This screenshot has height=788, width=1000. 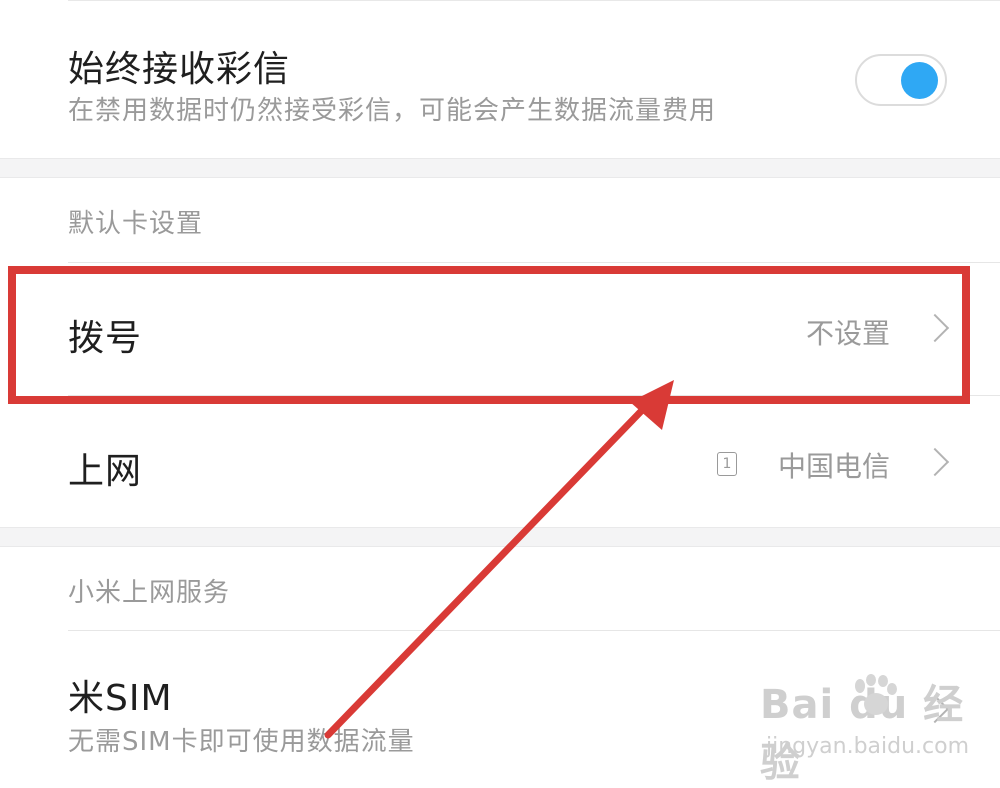 What do you see at coordinates (241, 742) in the screenshot?
I see `misim-subtitle: 无需SIM卡即可使用数据流量` at bounding box center [241, 742].